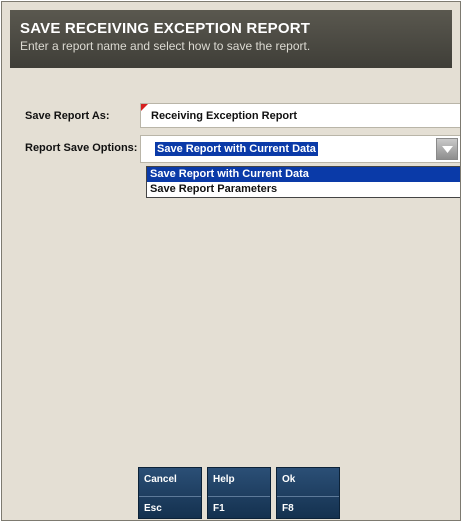  I want to click on cancel-button-divider, so click(170, 496).